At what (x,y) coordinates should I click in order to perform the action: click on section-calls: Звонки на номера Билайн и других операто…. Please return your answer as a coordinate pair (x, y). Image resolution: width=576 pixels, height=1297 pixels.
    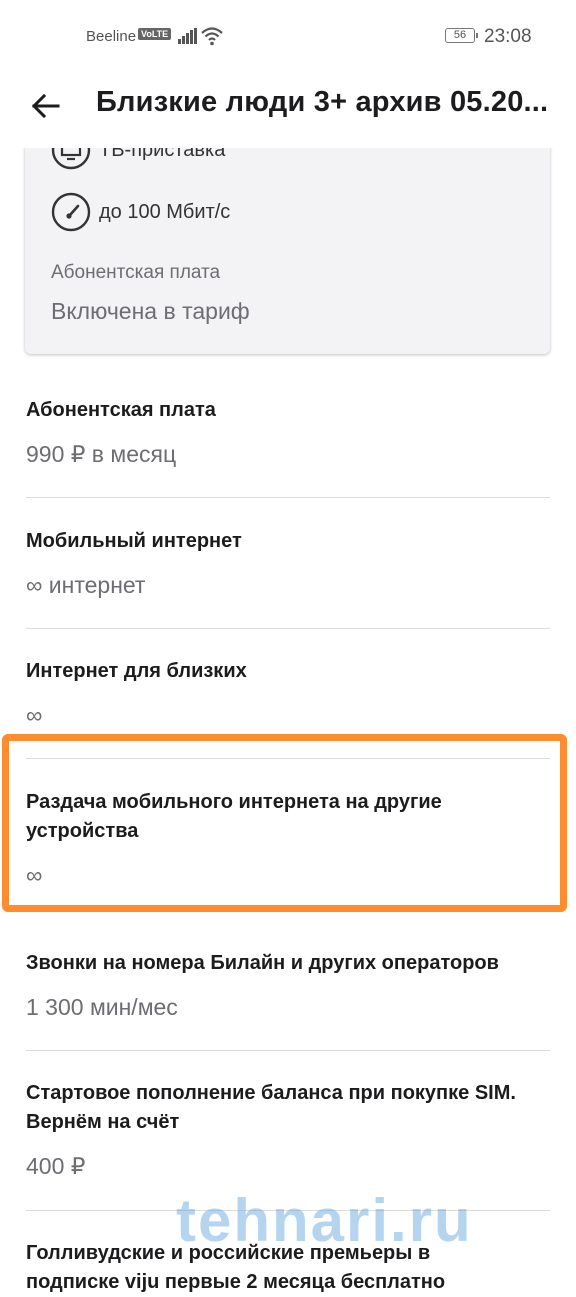
    Looking at the image, I should click on (288, 985).